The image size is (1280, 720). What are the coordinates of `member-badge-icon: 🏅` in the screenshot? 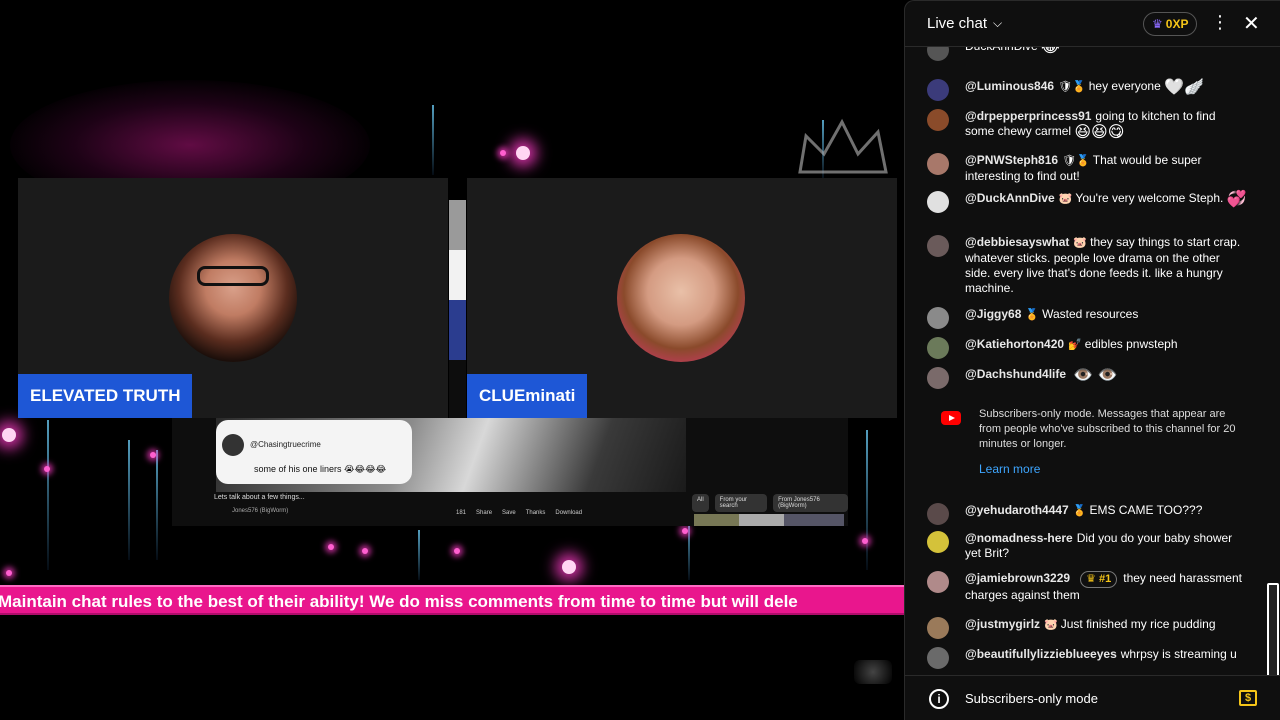 It's located at (1079, 511).